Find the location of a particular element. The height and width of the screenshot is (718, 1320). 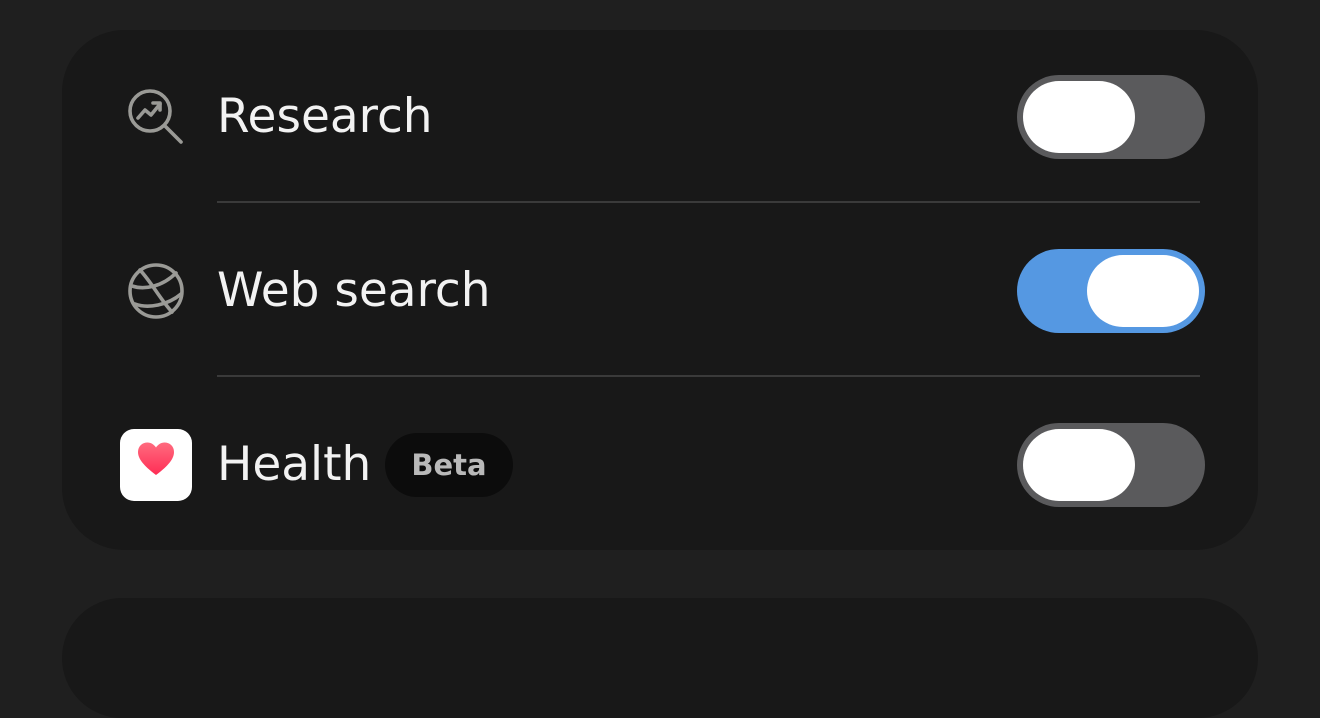

health-app-icon is located at coordinates (156, 465).